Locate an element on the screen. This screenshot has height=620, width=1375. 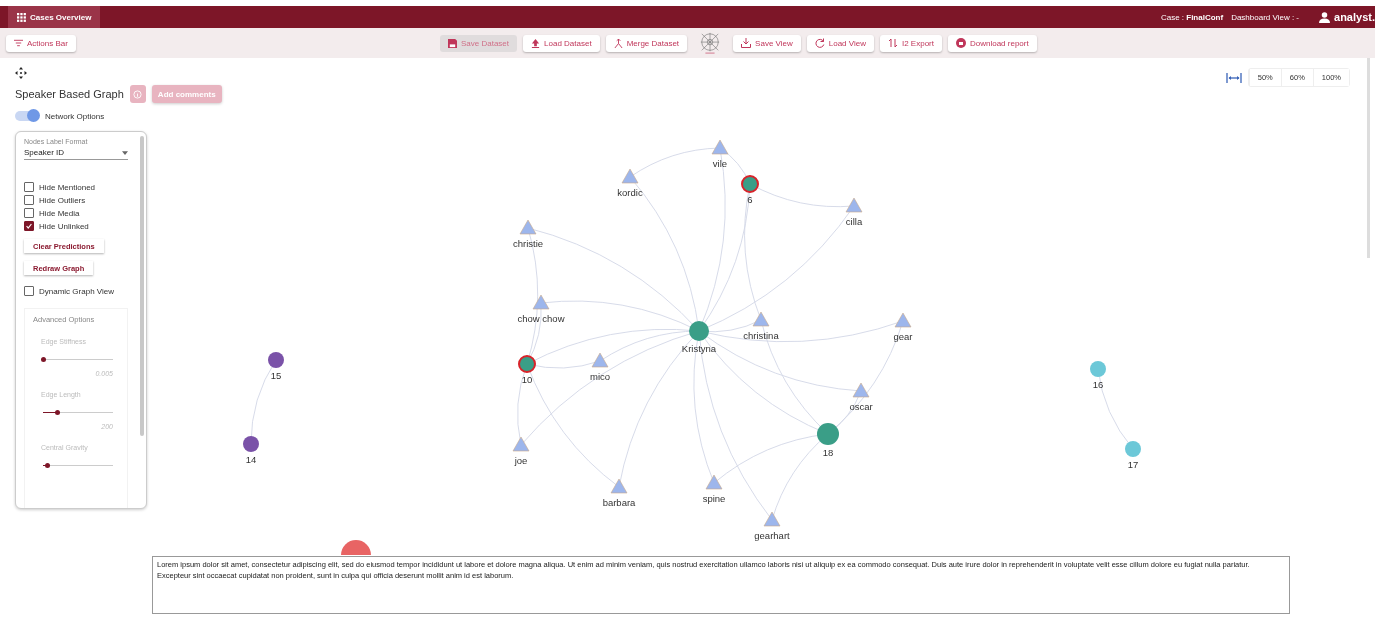
node-label: 16 is located at coordinates (1098, 384).